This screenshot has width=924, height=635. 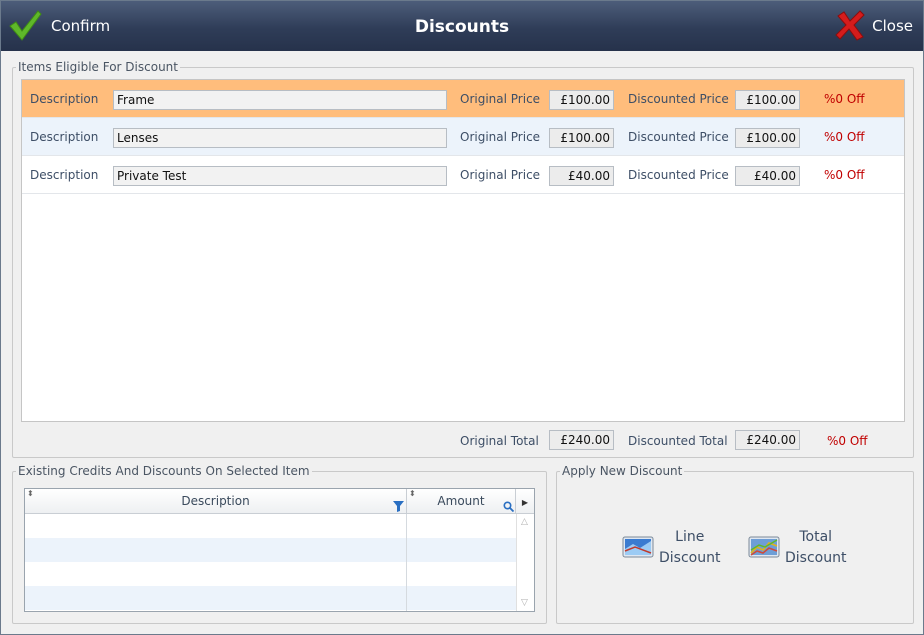 I want to click on original-price-value: £40.00, so click(x=581, y=176).